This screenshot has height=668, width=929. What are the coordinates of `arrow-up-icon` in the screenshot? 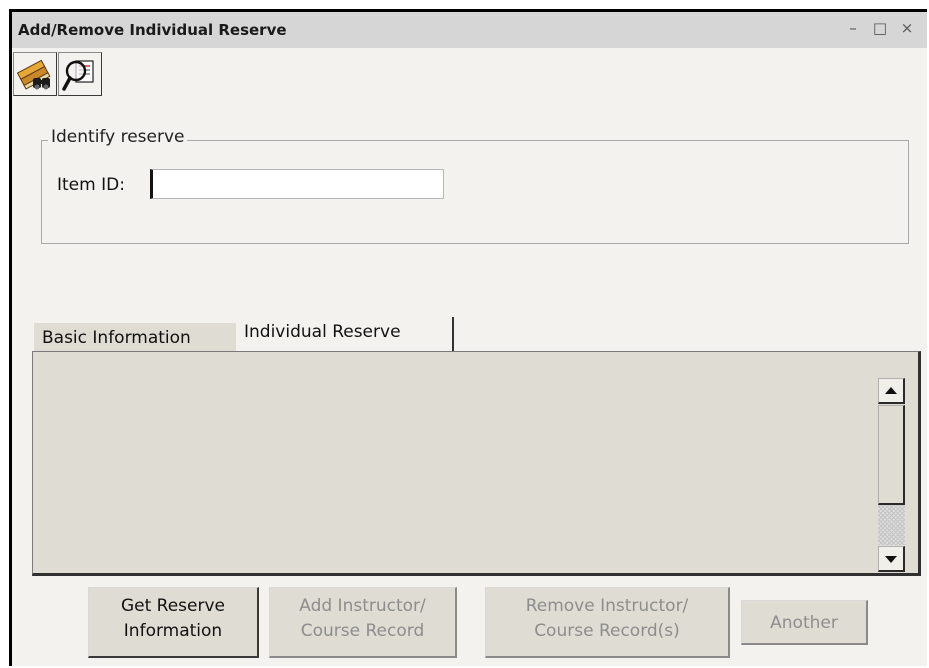 It's located at (891, 390).